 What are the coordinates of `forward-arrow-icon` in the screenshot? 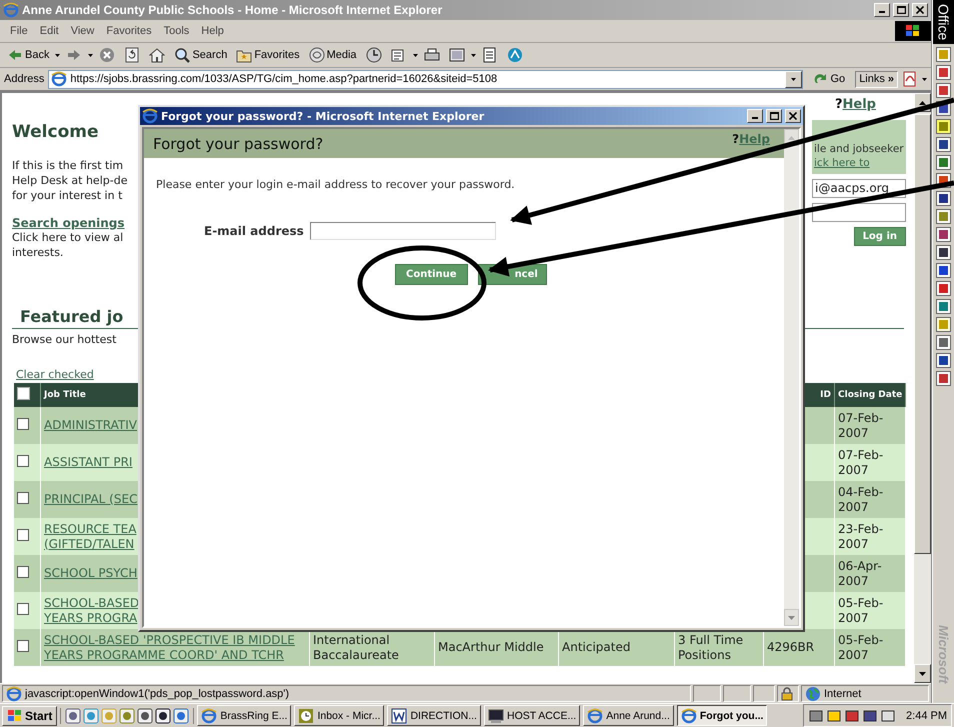 It's located at (74, 55).